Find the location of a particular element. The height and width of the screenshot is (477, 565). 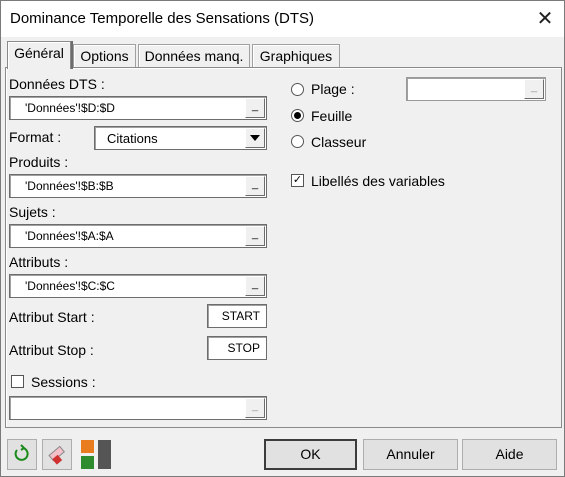

classeur-label: Classeur is located at coordinates (339, 142).